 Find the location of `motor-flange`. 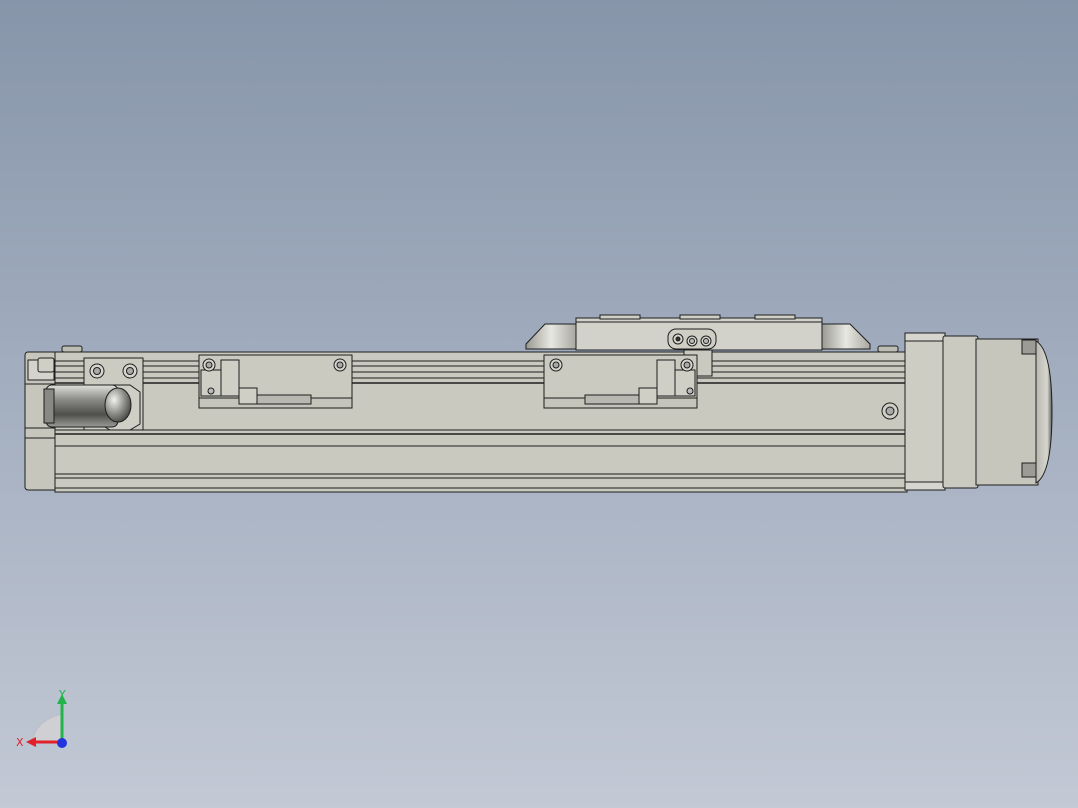

motor-flange is located at coordinates (925, 411).